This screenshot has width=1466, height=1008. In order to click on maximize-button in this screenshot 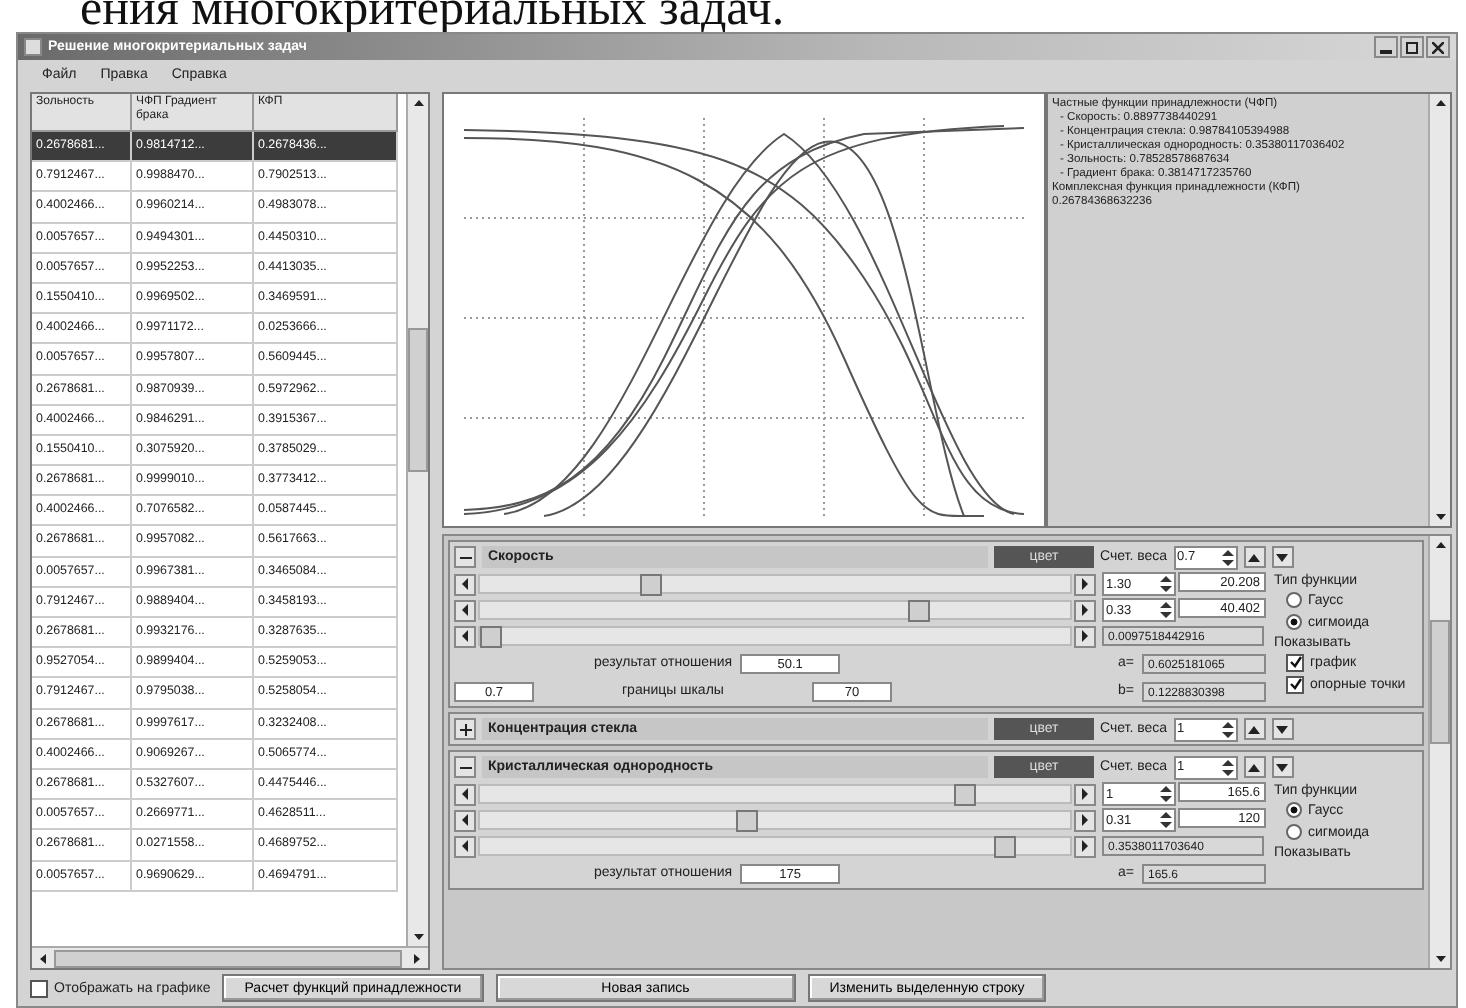, I will do `click(1412, 47)`.